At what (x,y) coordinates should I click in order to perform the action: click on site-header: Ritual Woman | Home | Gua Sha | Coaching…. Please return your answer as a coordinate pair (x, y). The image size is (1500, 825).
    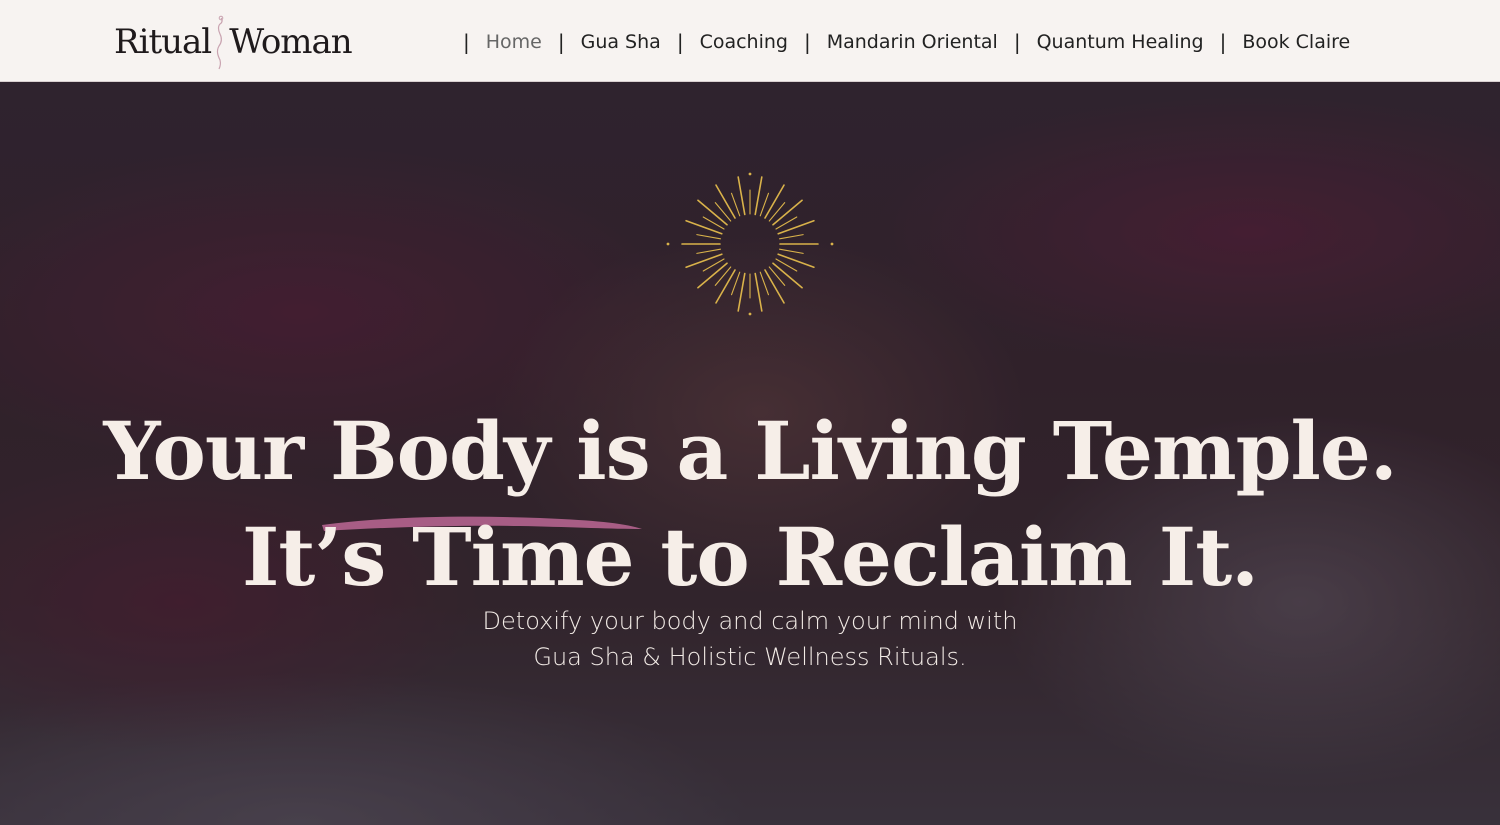
    Looking at the image, I should click on (750, 41).